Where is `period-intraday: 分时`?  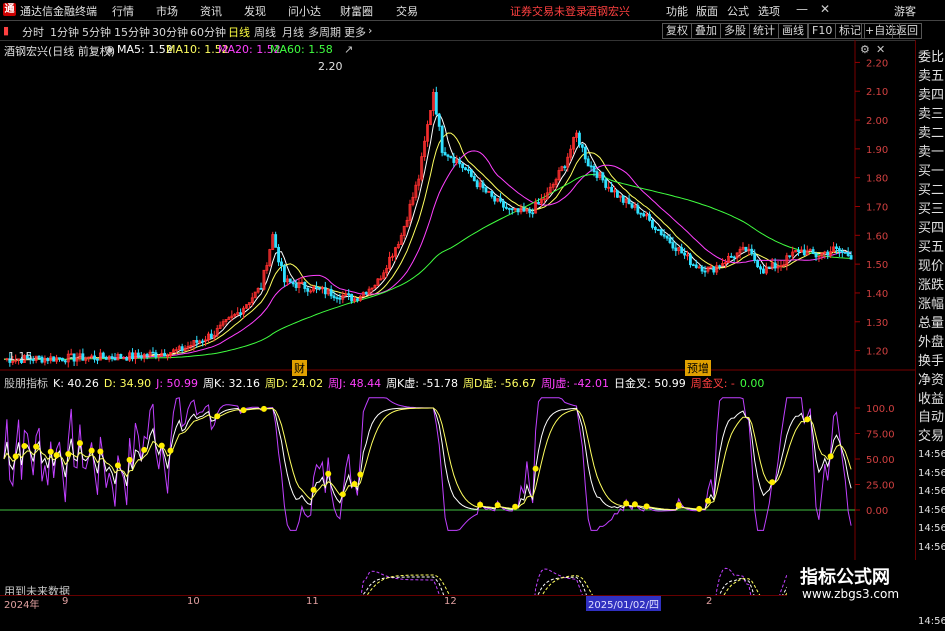
period-intraday: 分时 is located at coordinates (33, 32).